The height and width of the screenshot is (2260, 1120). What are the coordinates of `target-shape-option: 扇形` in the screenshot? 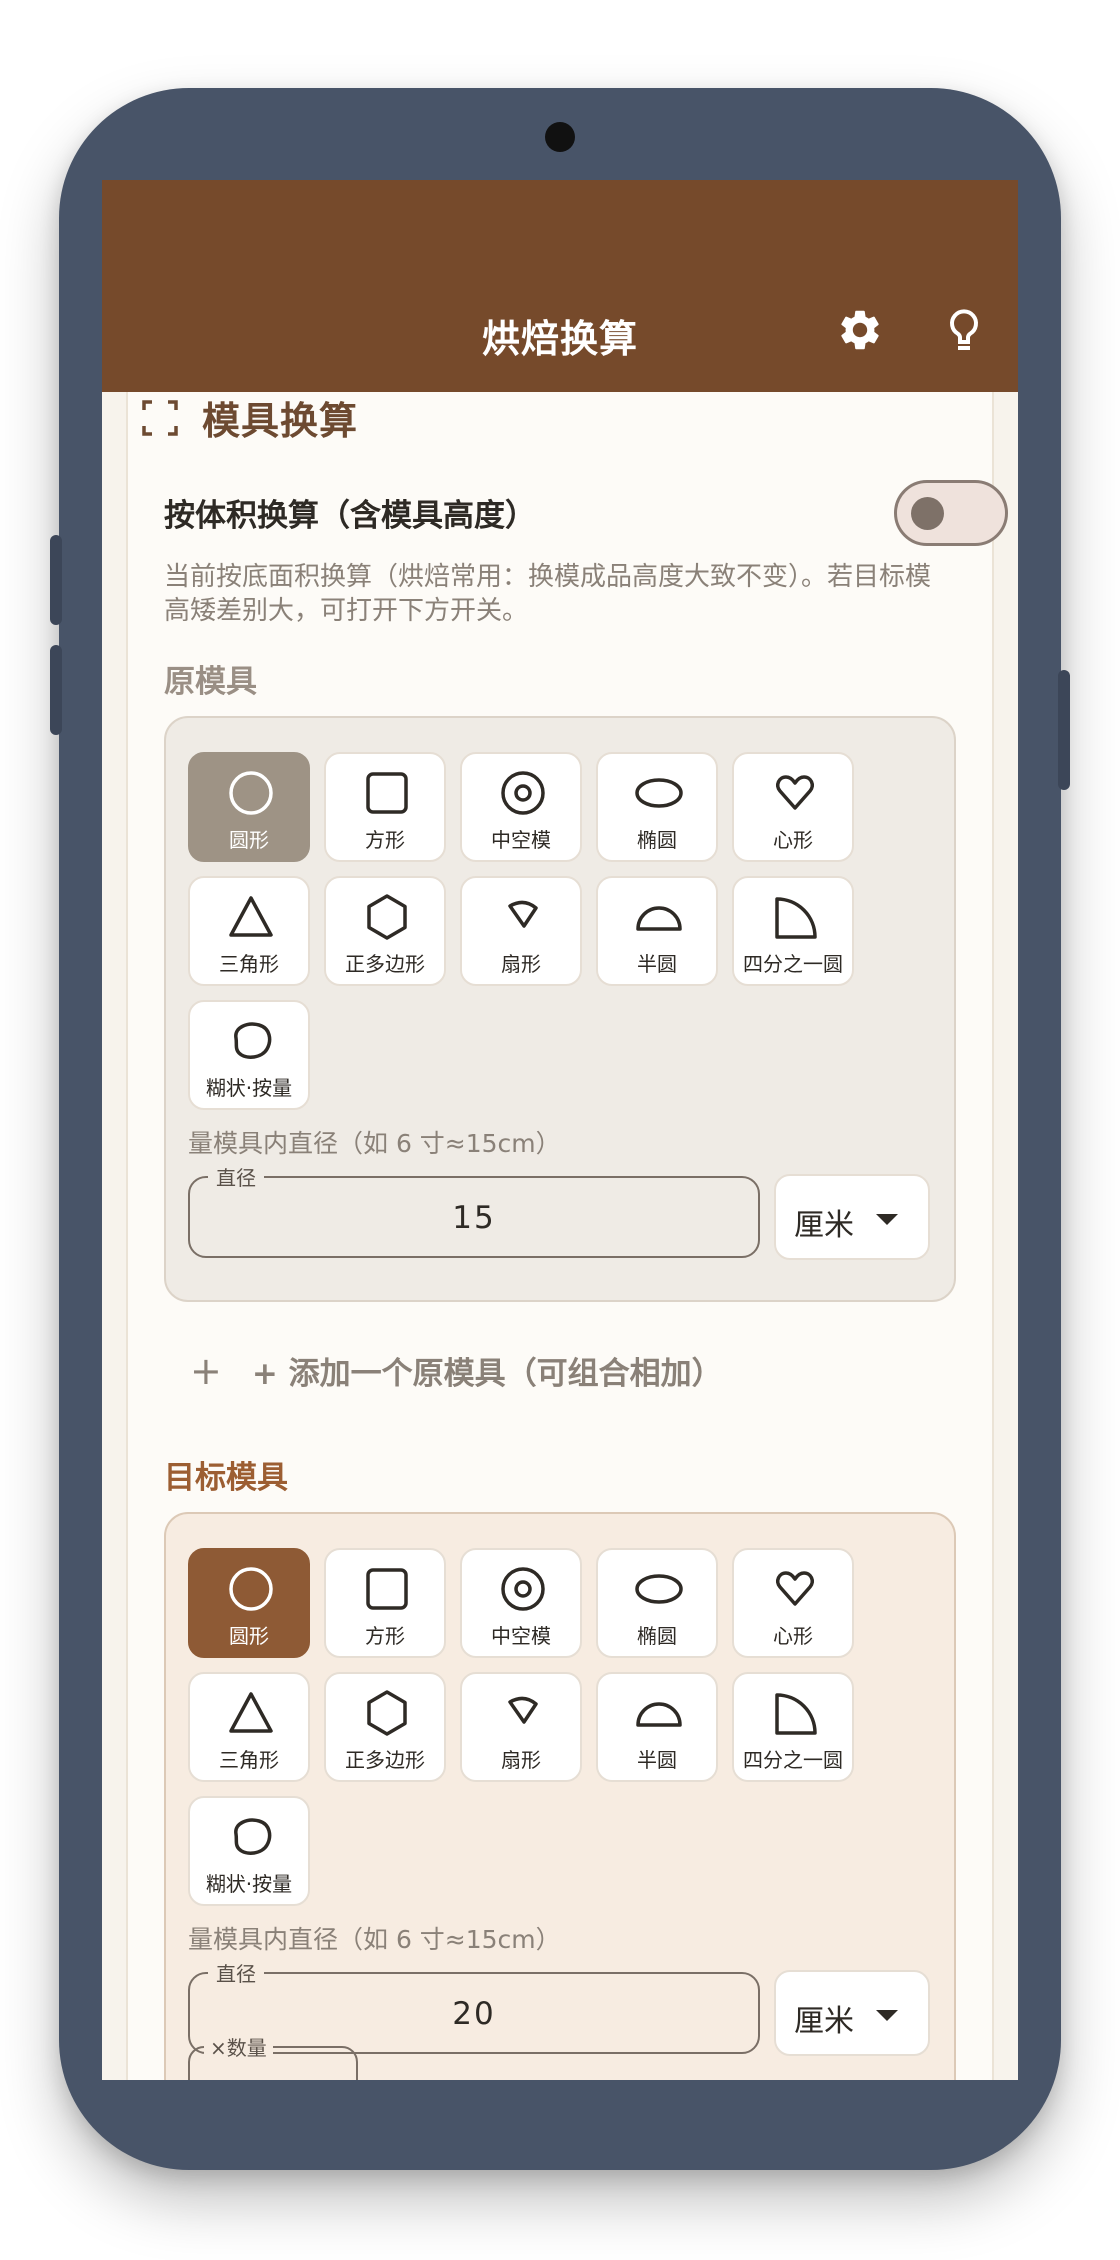 It's located at (521, 1727).